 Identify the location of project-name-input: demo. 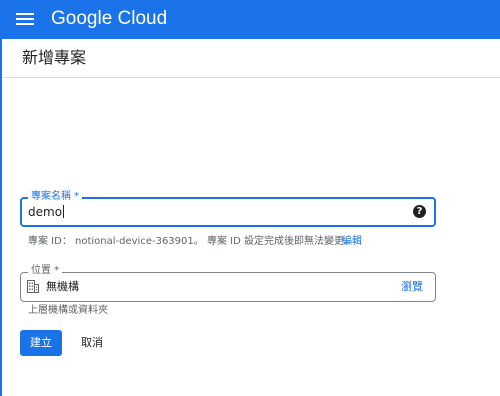
(46, 212).